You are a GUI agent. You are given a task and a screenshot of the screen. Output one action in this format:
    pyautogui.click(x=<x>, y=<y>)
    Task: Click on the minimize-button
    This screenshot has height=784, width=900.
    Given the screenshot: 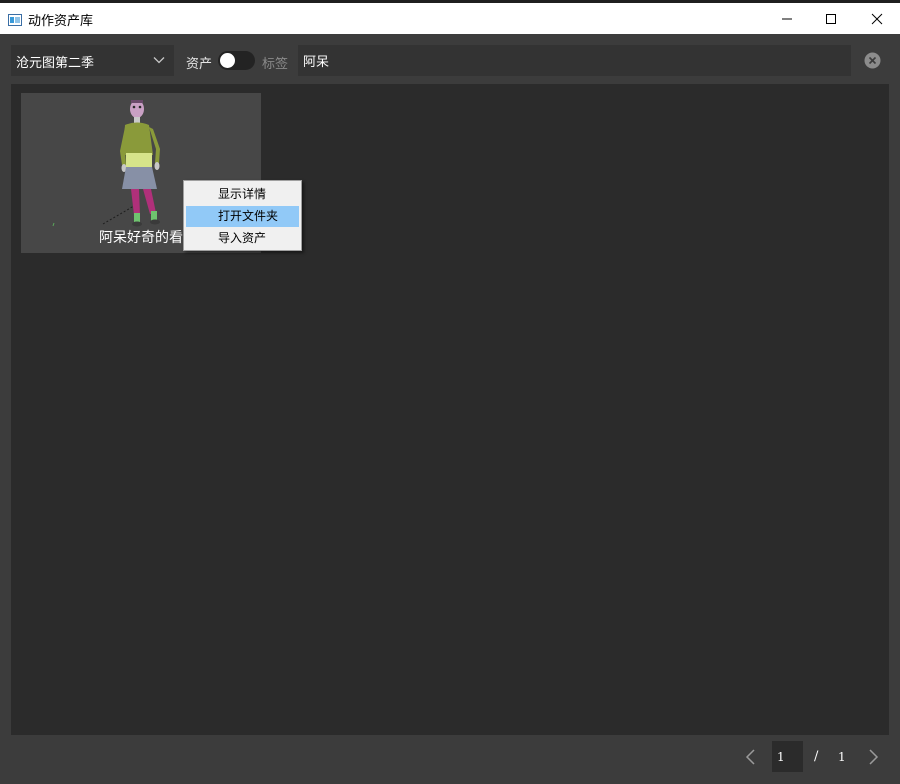 What is the action you would take?
    pyautogui.click(x=787, y=18)
    